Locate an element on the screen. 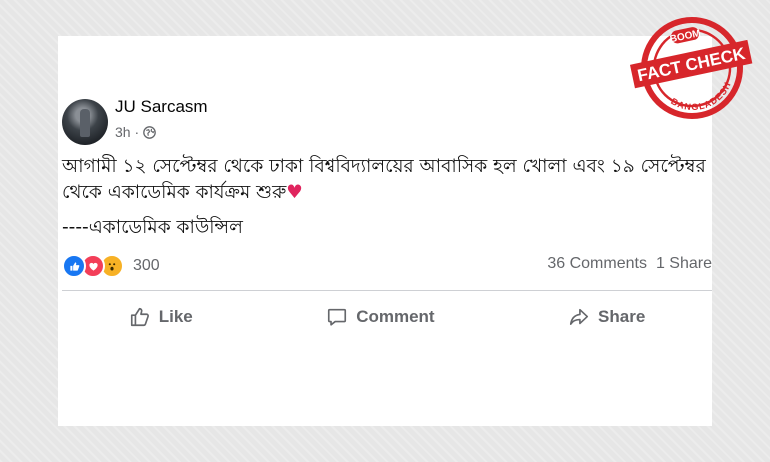 This screenshot has width=770, height=462. post-meta: 3h · is located at coordinates (135, 132).